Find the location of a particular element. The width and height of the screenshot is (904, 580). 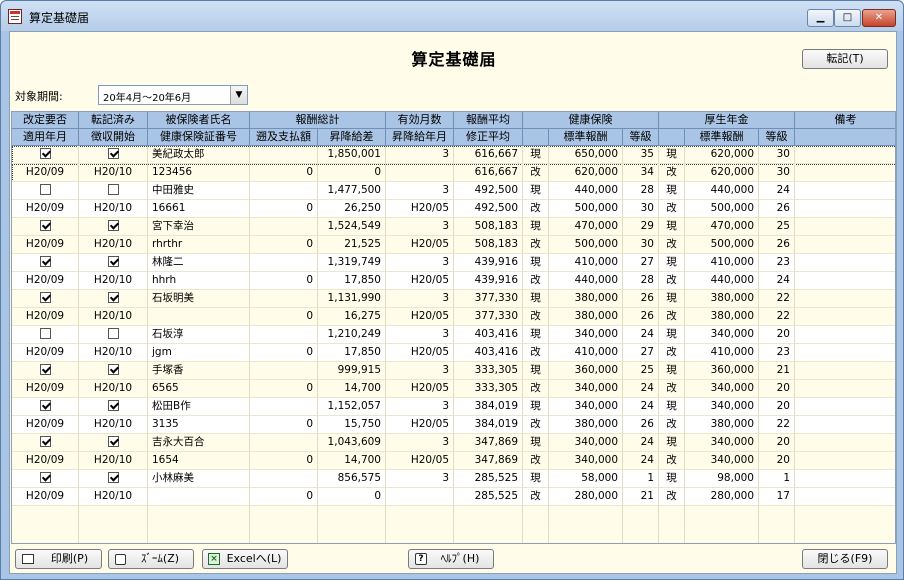

cell-kog: 30 is located at coordinates (777, 155).